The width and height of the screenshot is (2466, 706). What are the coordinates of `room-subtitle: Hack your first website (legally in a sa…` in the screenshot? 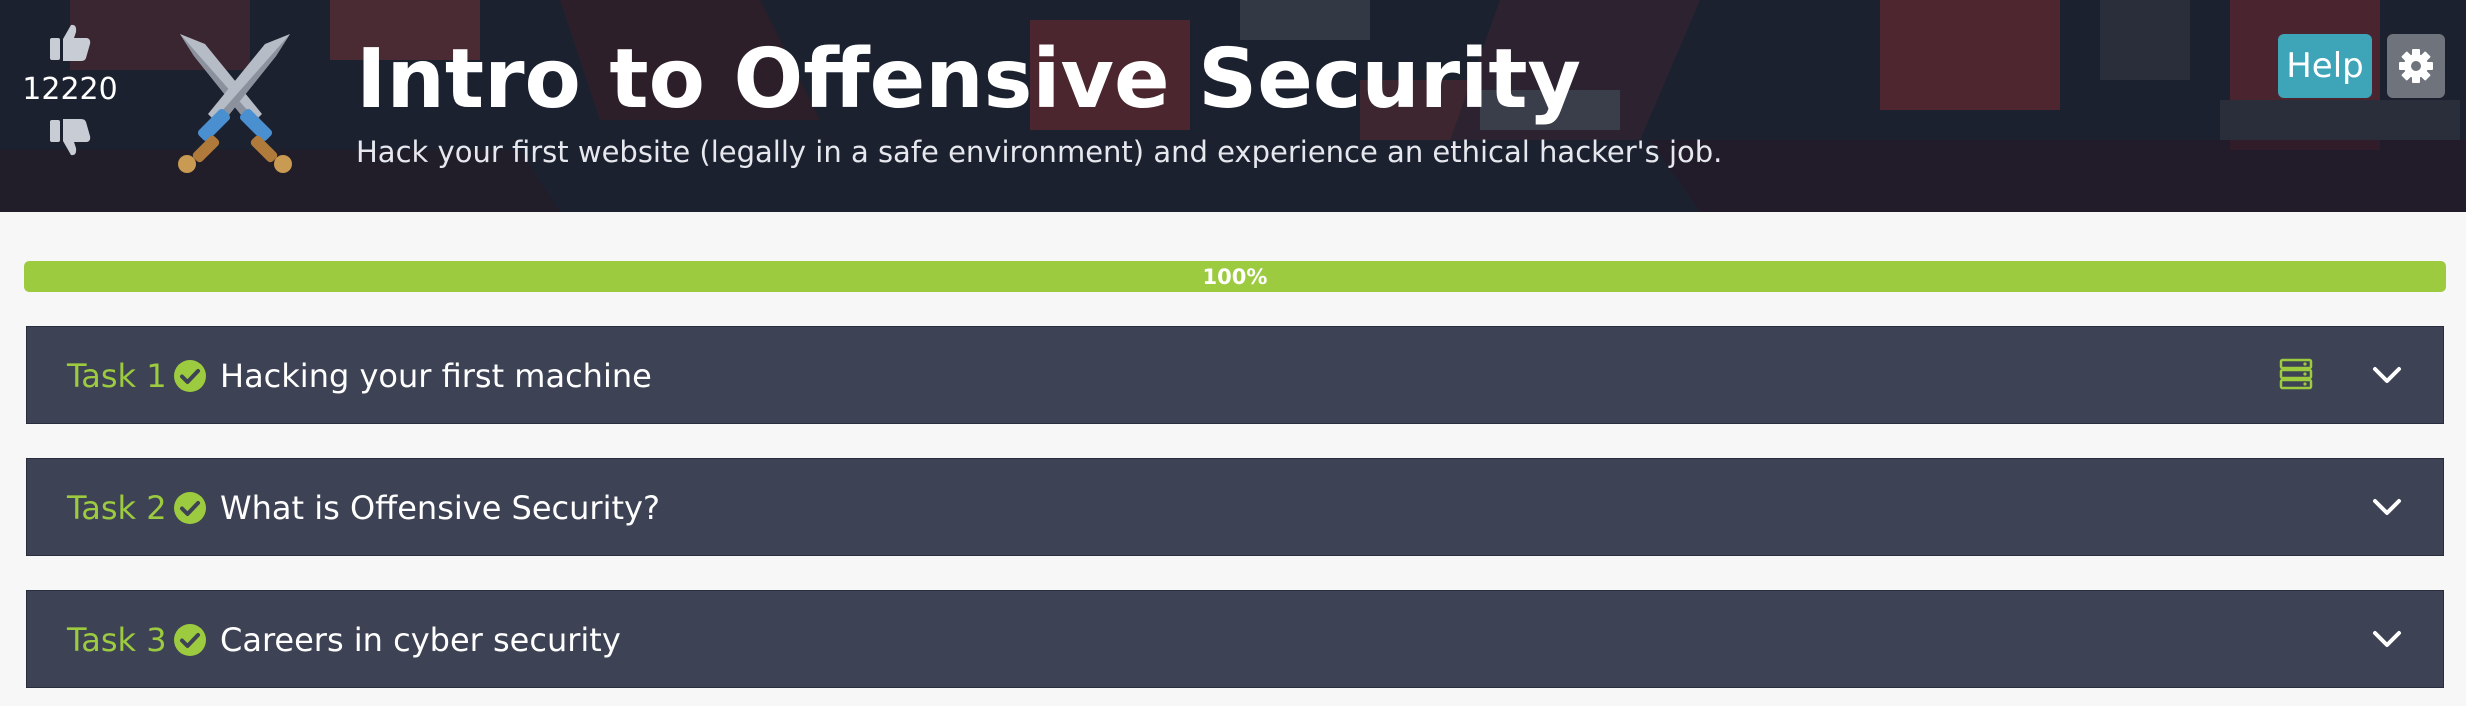 It's located at (1039, 152).